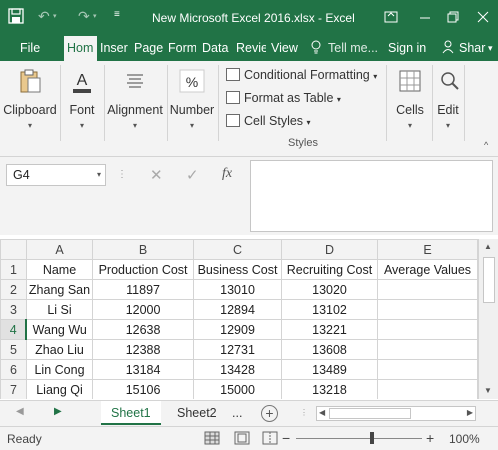 The width and height of the screenshot is (498, 450). What do you see at coordinates (483, 17) in the screenshot?
I see `close-icon` at bounding box center [483, 17].